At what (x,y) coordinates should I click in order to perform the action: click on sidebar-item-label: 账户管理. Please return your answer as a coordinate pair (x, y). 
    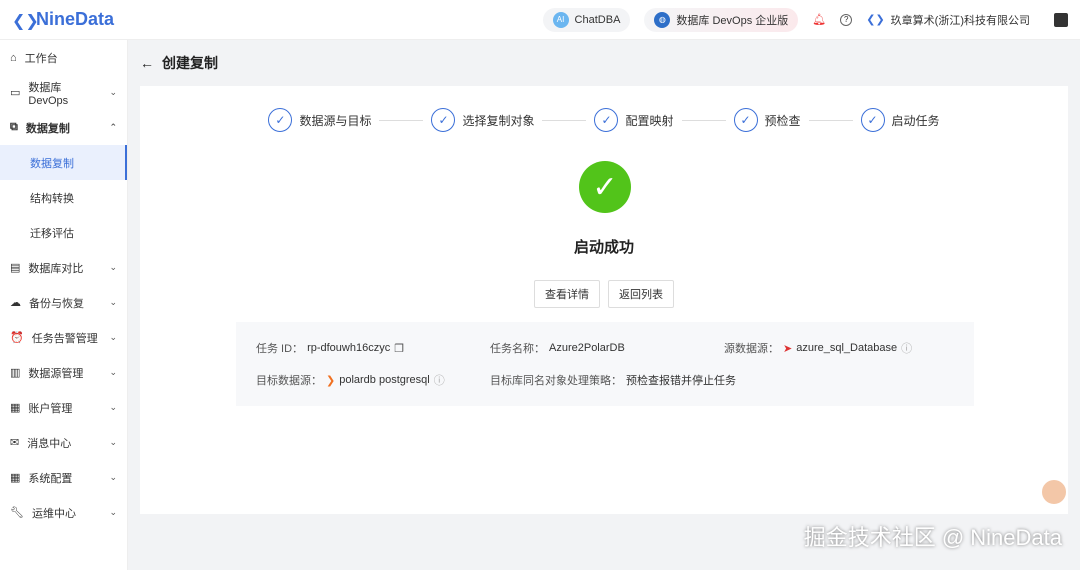
    Looking at the image, I should click on (50, 408).